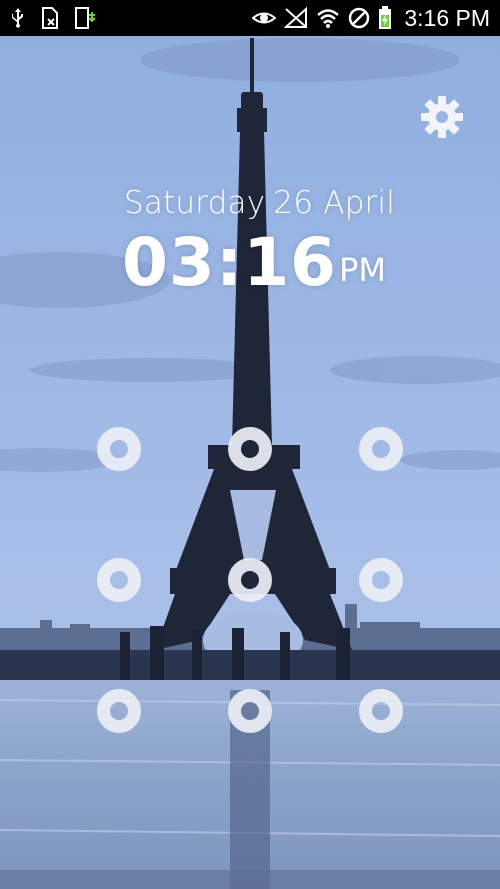  Describe the element at coordinates (328, 18) in the screenshot. I see `wifi-icon` at that location.